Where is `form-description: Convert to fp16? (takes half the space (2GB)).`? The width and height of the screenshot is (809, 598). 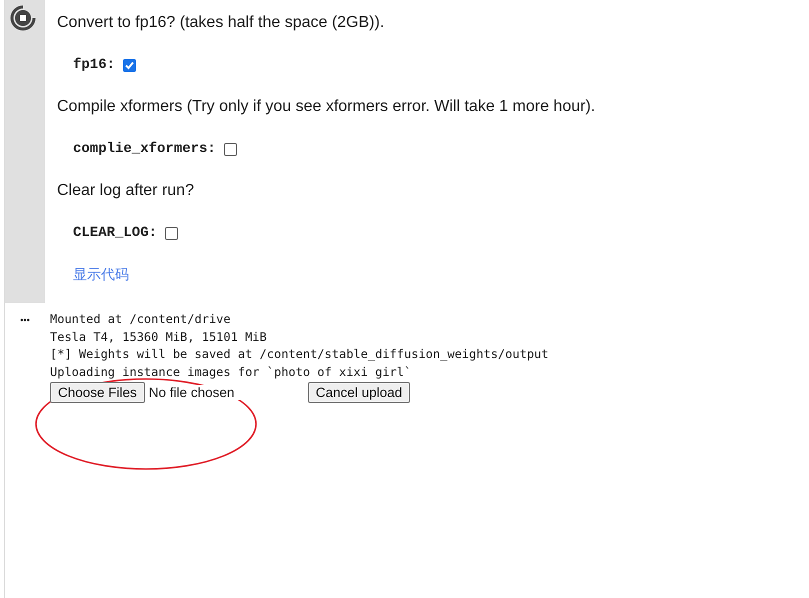
form-description: Convert to fp16? (takes half the space (2GB)). is located at coordinates (221, 23).